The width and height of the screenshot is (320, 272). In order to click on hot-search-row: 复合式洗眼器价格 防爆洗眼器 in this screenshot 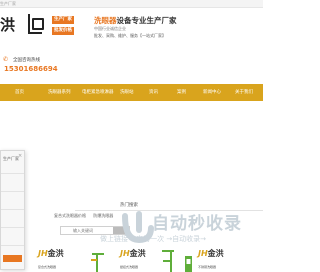, I will do `click(83, 216)`.